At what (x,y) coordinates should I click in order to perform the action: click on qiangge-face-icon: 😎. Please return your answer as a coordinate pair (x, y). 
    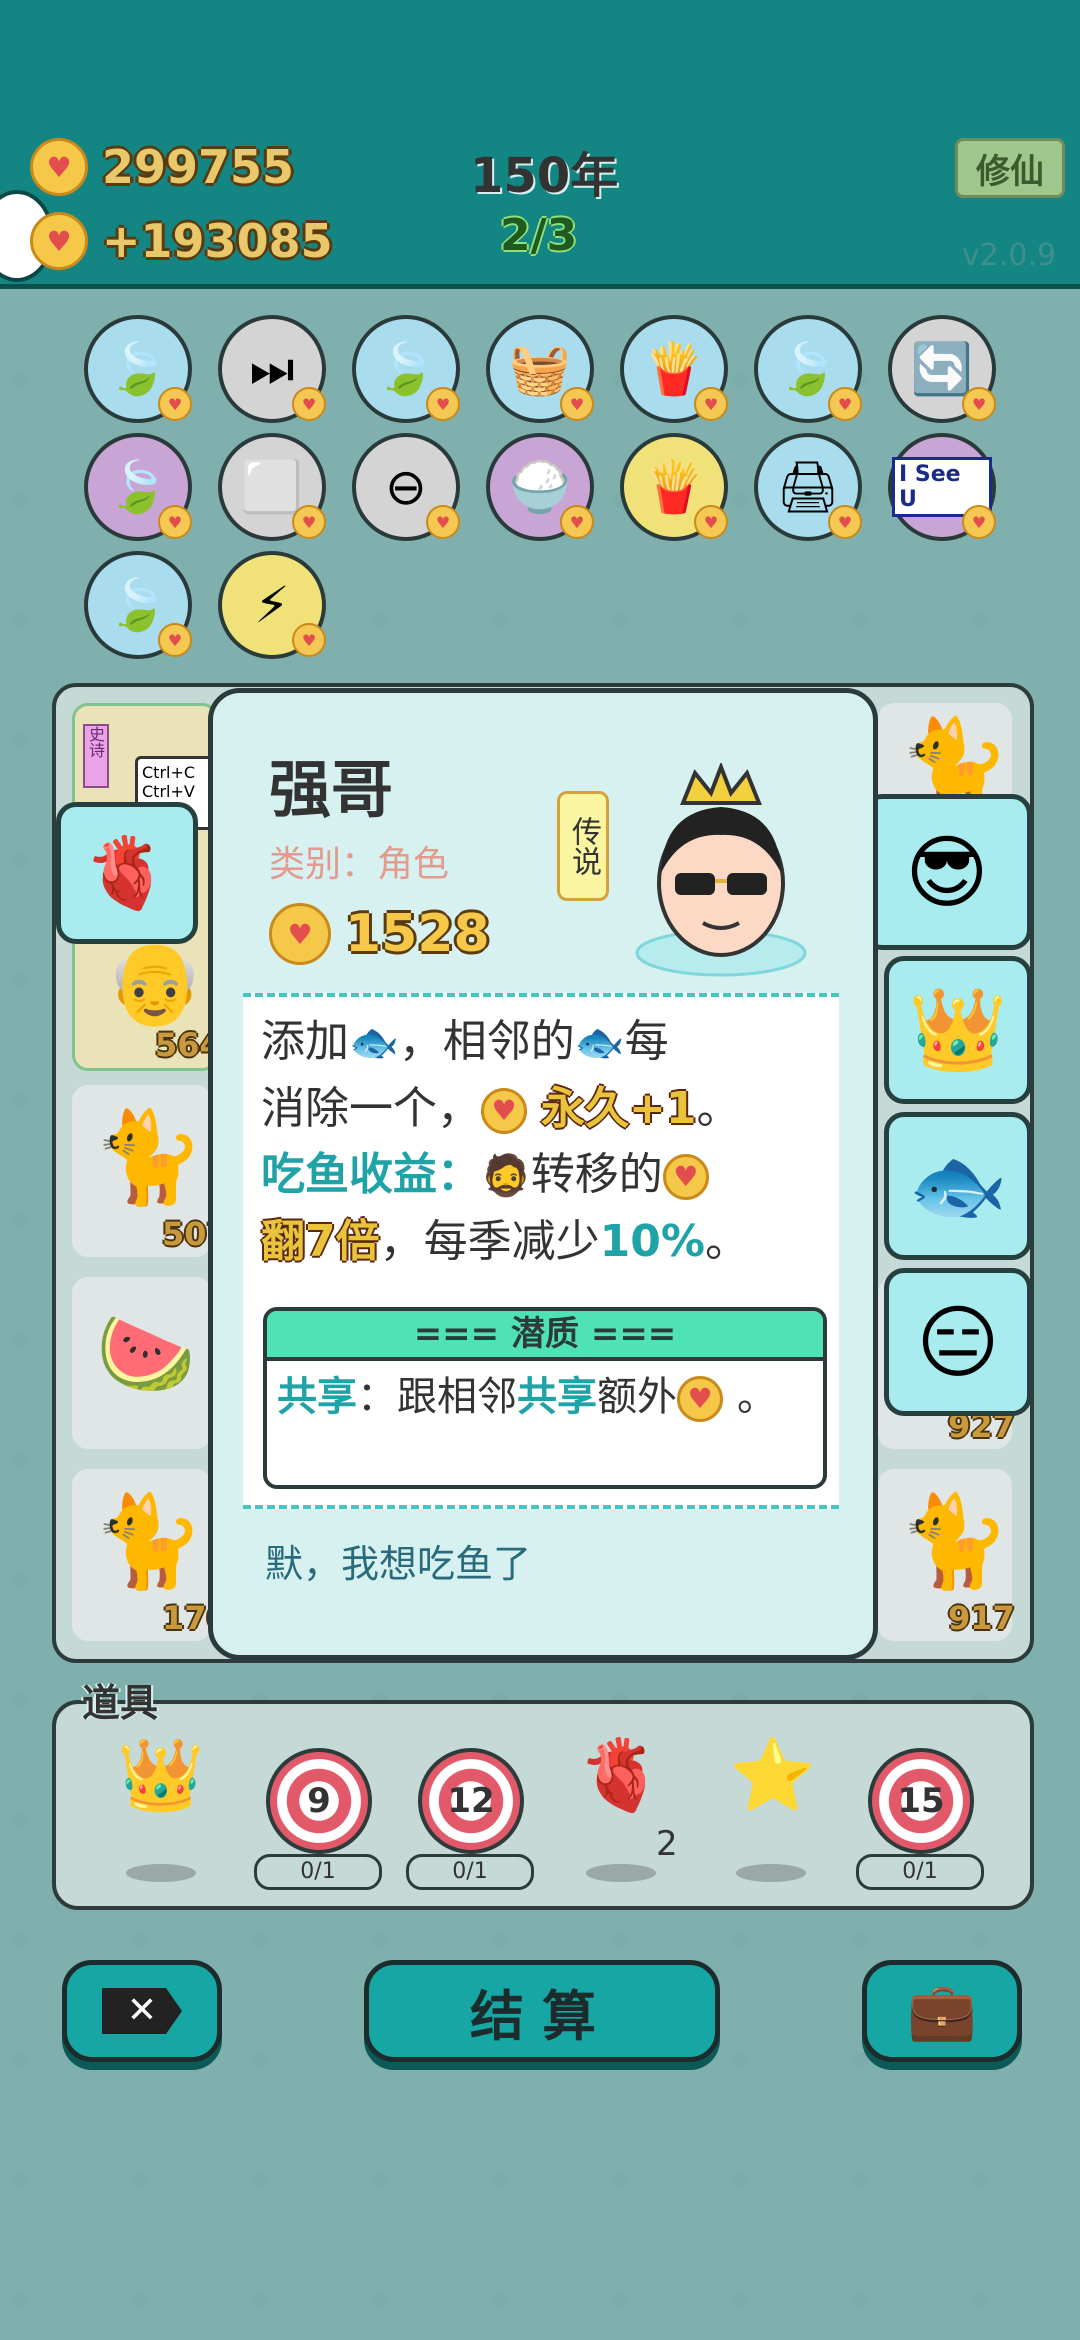
    Looking at the image, I should click on (947, 872).